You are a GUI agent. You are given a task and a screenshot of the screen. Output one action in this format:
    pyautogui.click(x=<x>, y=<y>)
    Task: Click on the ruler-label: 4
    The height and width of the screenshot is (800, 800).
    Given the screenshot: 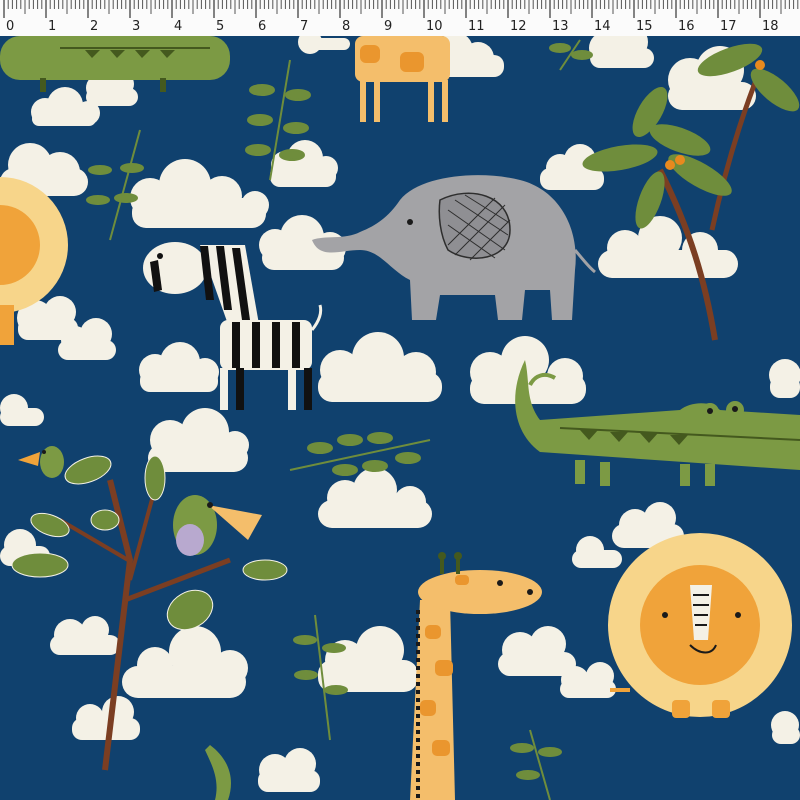 What is the action you would take?
    pyautogui.click(x=178, y=26)
    